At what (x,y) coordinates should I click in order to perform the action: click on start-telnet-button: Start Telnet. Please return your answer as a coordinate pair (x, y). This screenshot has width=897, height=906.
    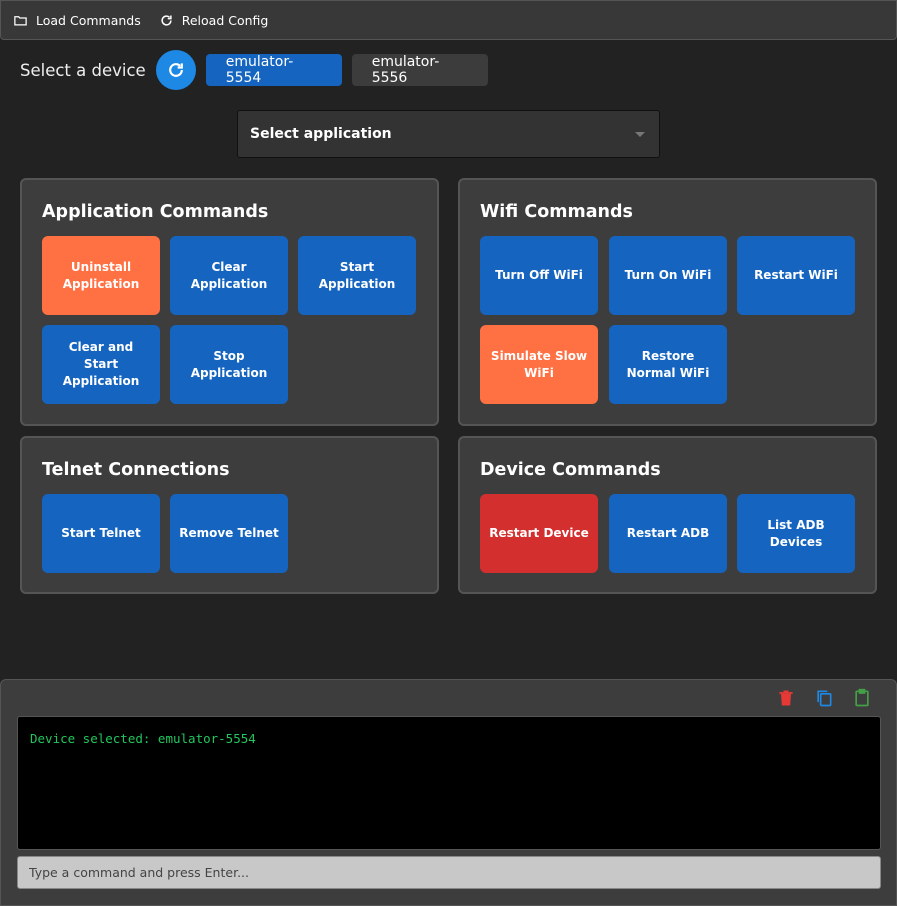
    Looking at the image, I should click on (101, 533).